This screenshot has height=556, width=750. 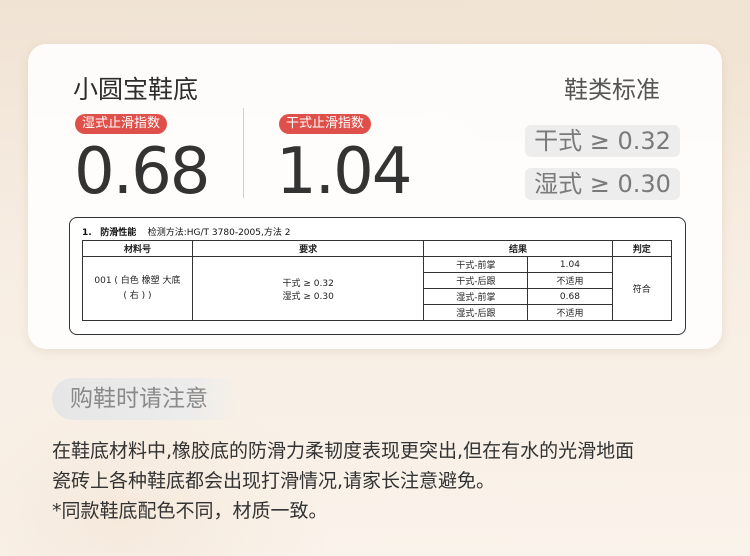 What do you see at coordinates (219, 233) in the screenshot?
I see `test-method: 检测方法:HG/T 3780-2005,方法 2` at bounding box center [219, 233].